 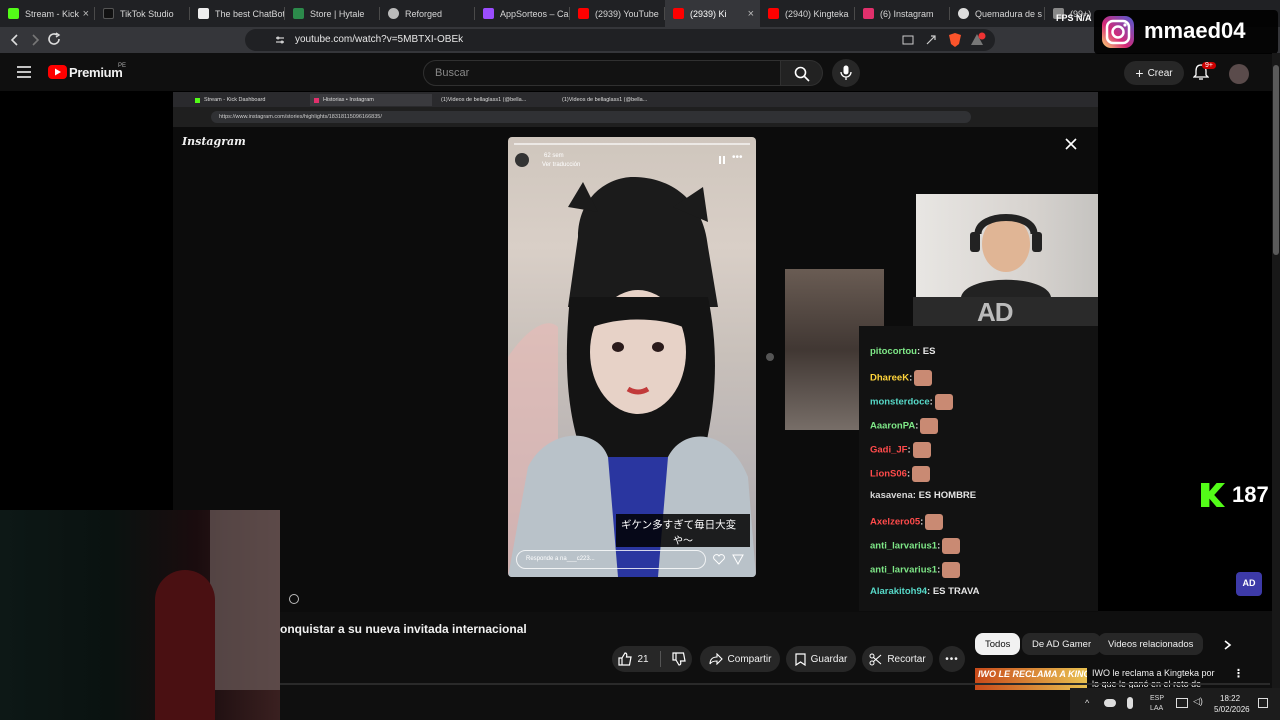 I want to click on browser-tab: Store | Hytale, so click(x=332, y=13).